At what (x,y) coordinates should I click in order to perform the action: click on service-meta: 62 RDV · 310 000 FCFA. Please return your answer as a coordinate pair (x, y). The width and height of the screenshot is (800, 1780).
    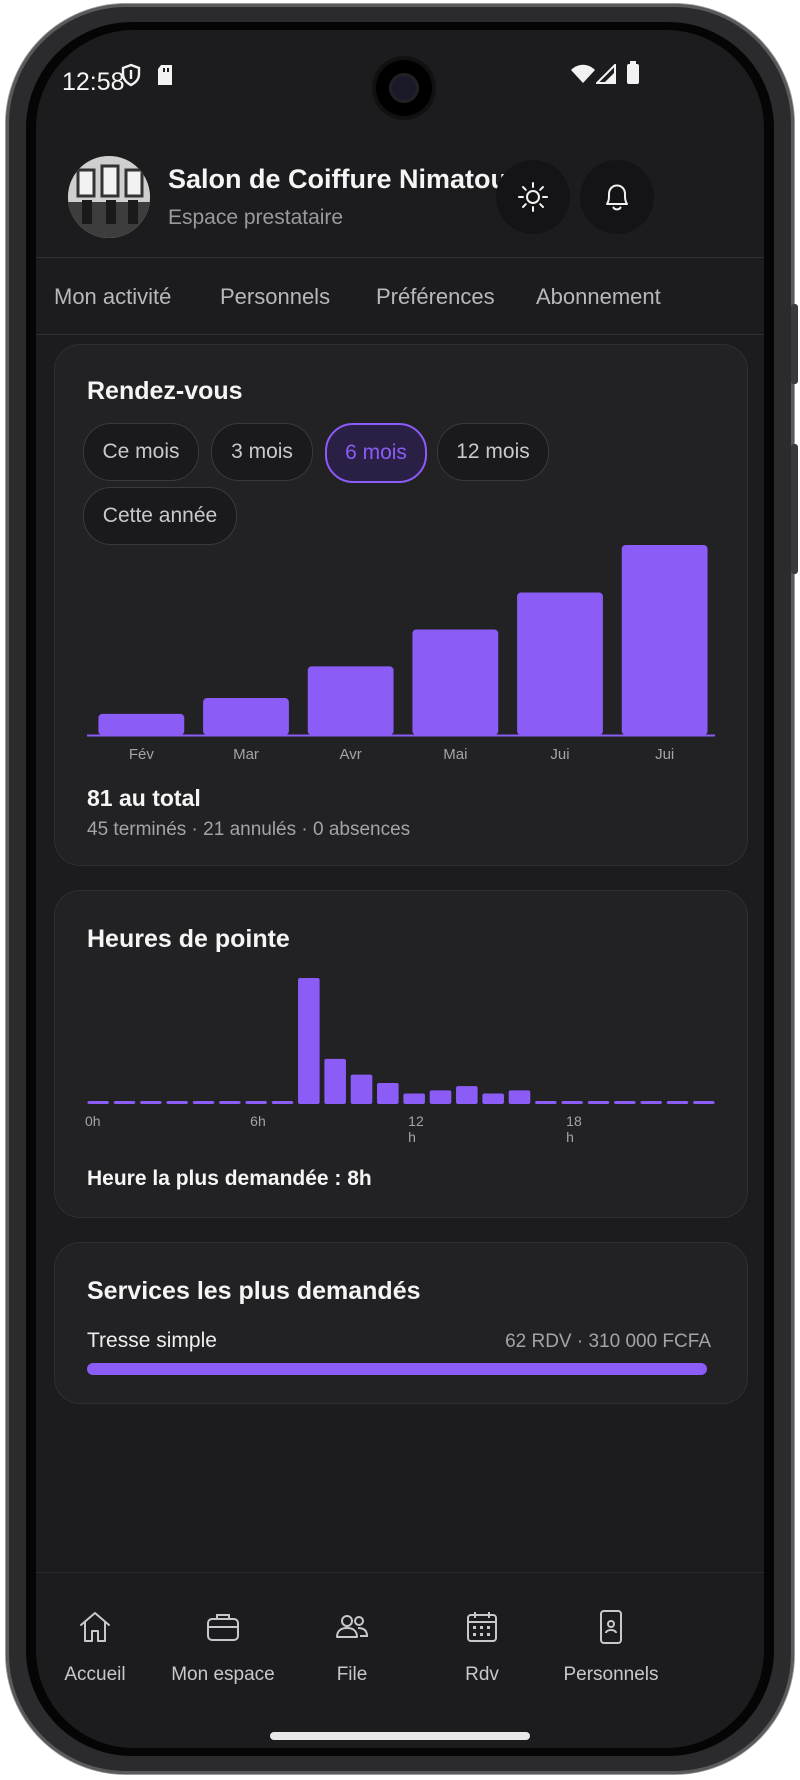
    Looking at the image, I should click on (608, 1341).